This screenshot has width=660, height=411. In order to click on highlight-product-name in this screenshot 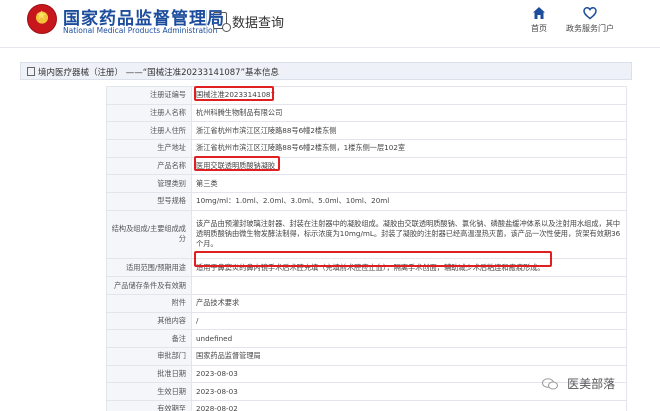, I will do `click(237, 163)`.